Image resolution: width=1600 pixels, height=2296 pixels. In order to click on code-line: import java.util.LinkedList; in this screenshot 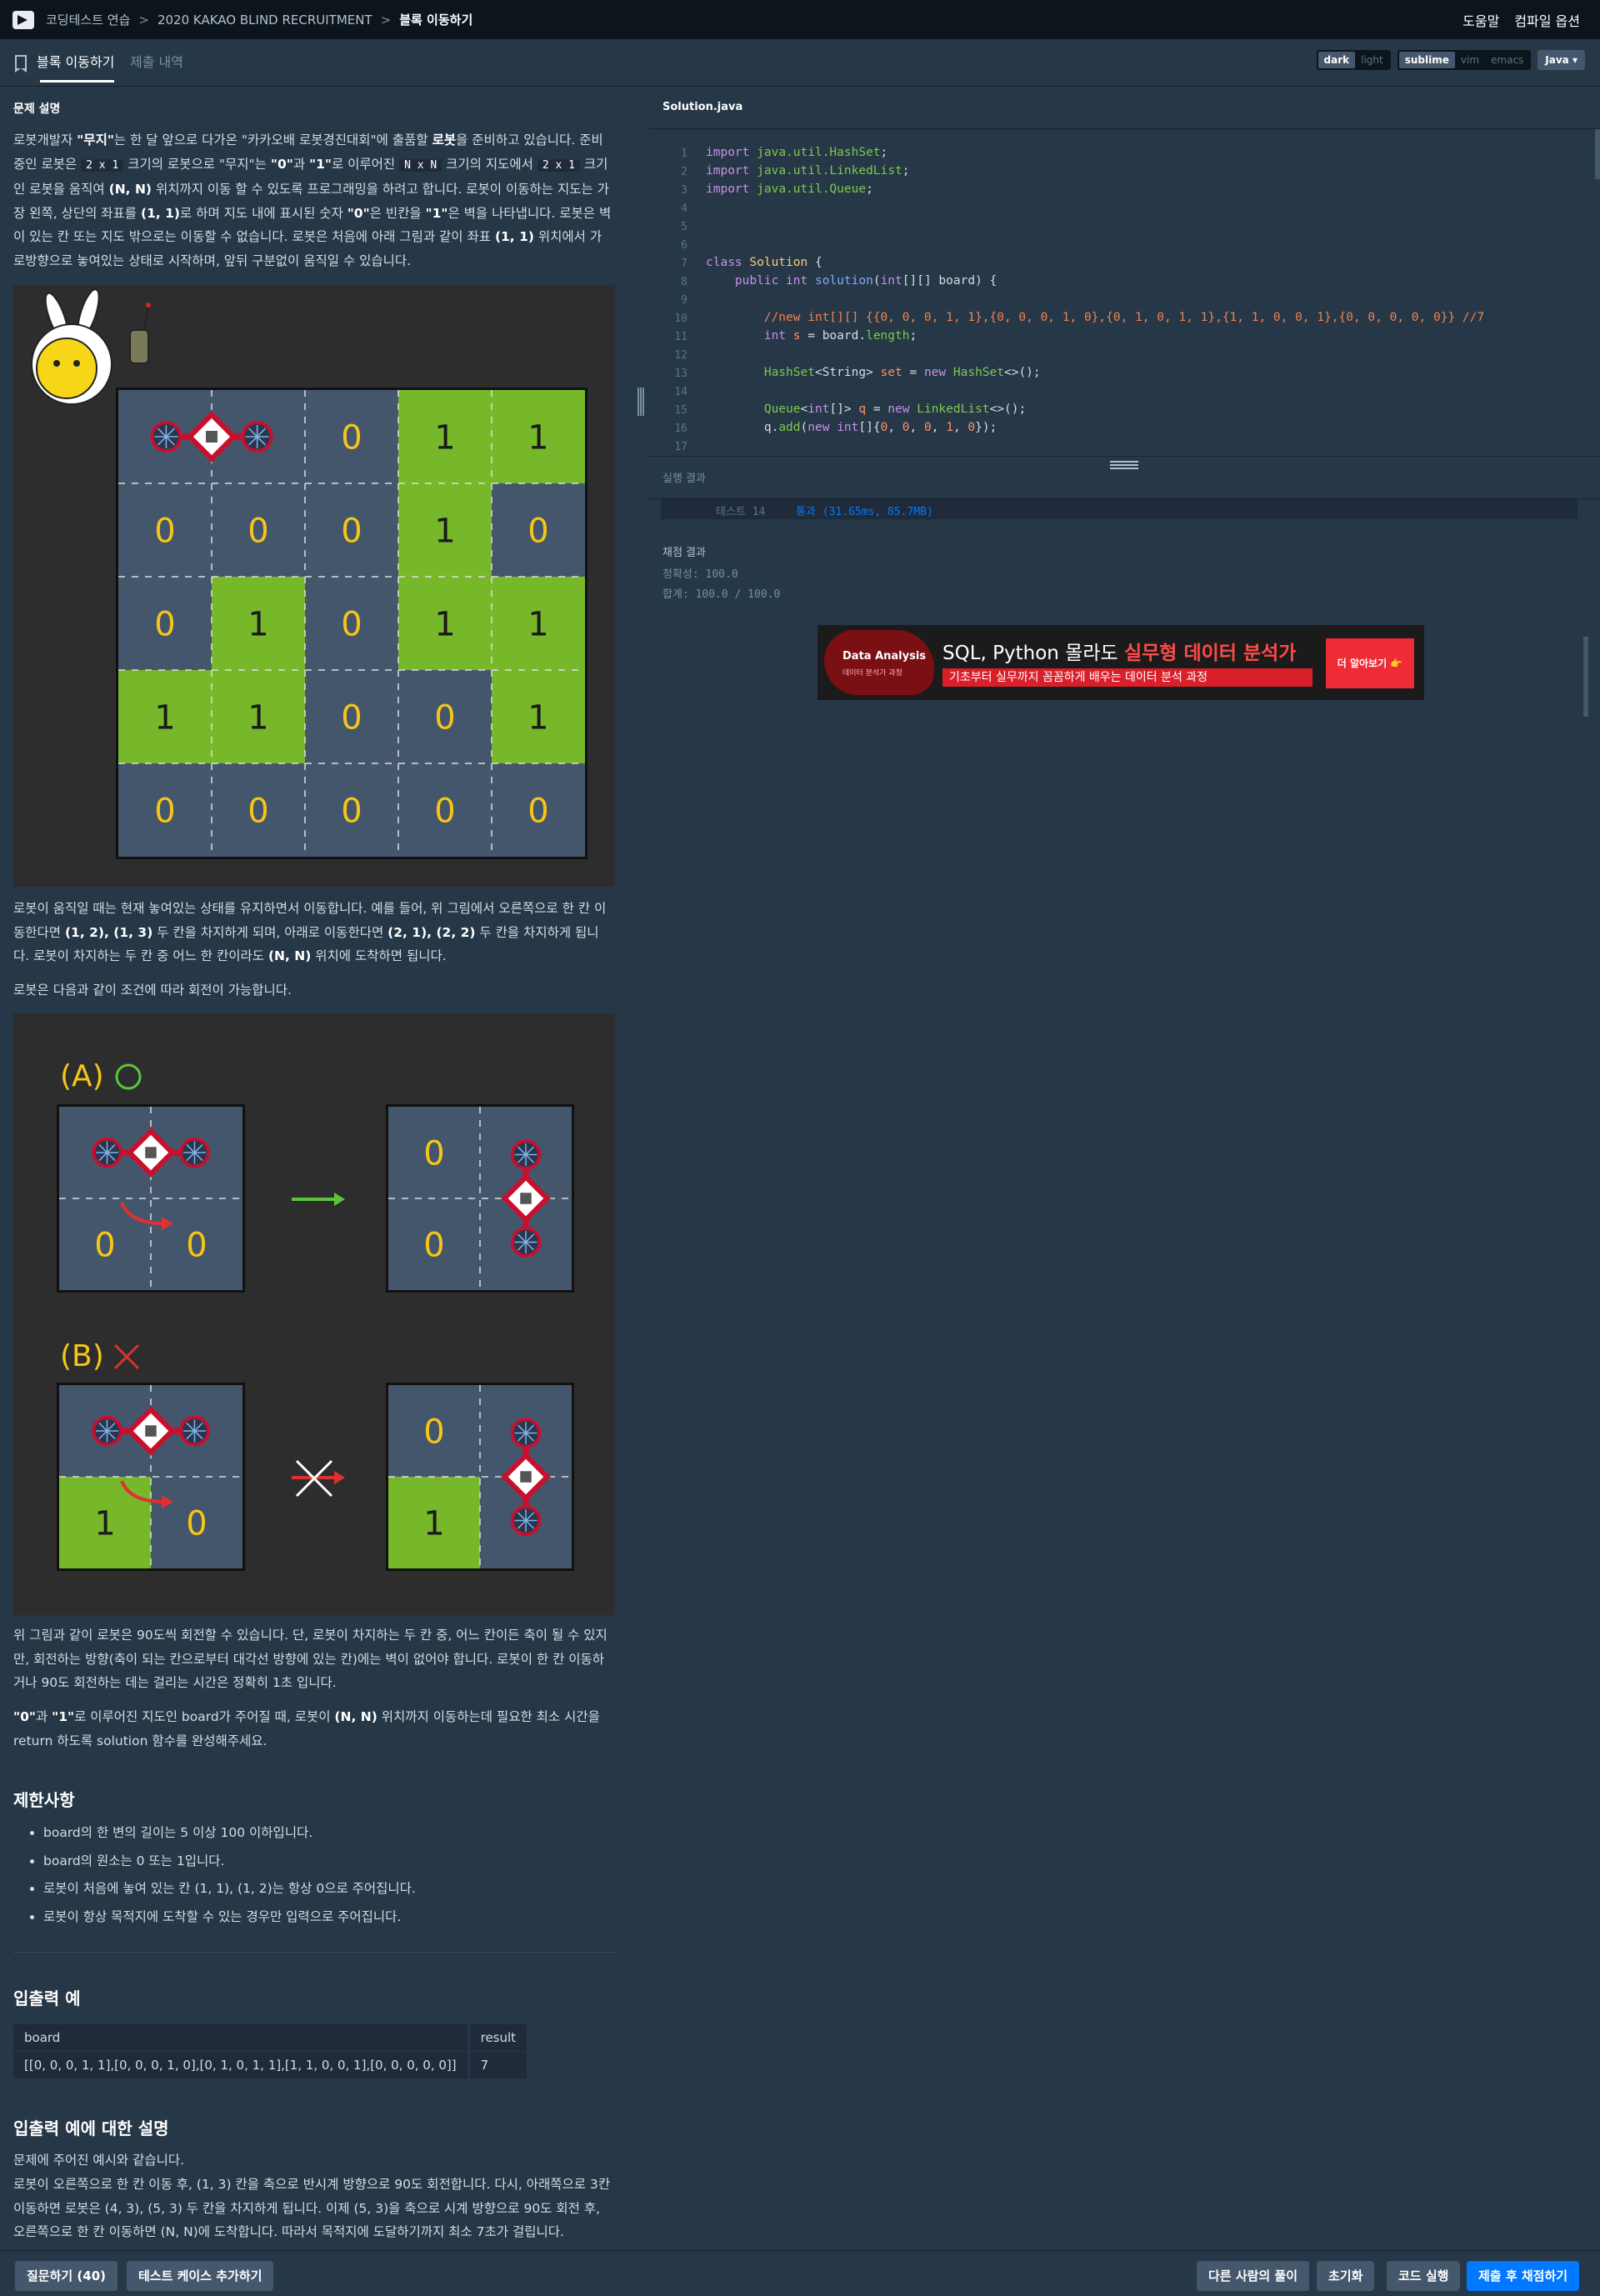, I will do `click(808, 171)`.